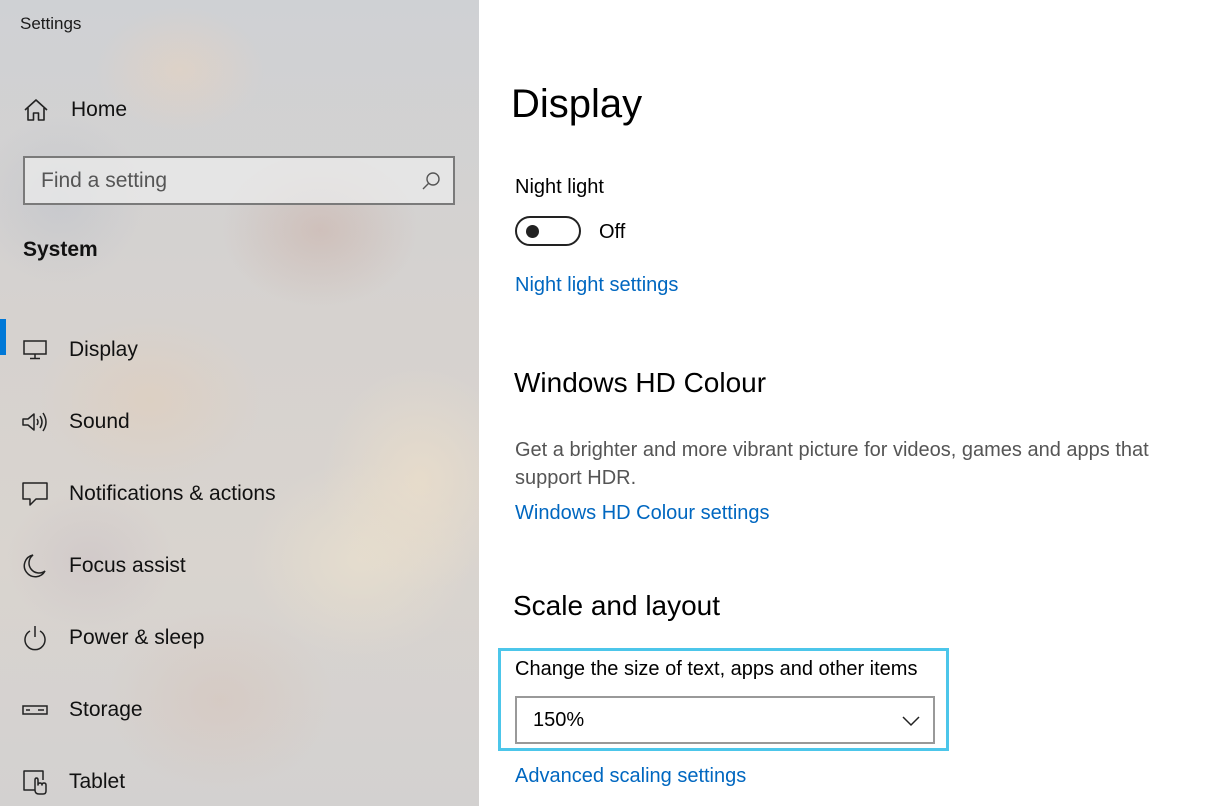 The height and width of the screenshot is (806, 1216). I want to click on speaker-icon, so click(35, 422).